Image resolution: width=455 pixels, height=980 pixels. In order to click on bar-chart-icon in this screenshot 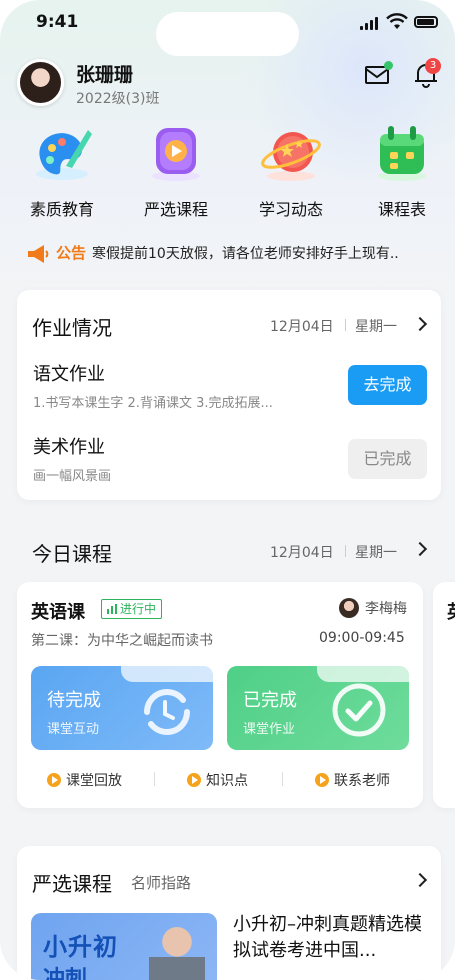, I will do `click(112, 609)`.